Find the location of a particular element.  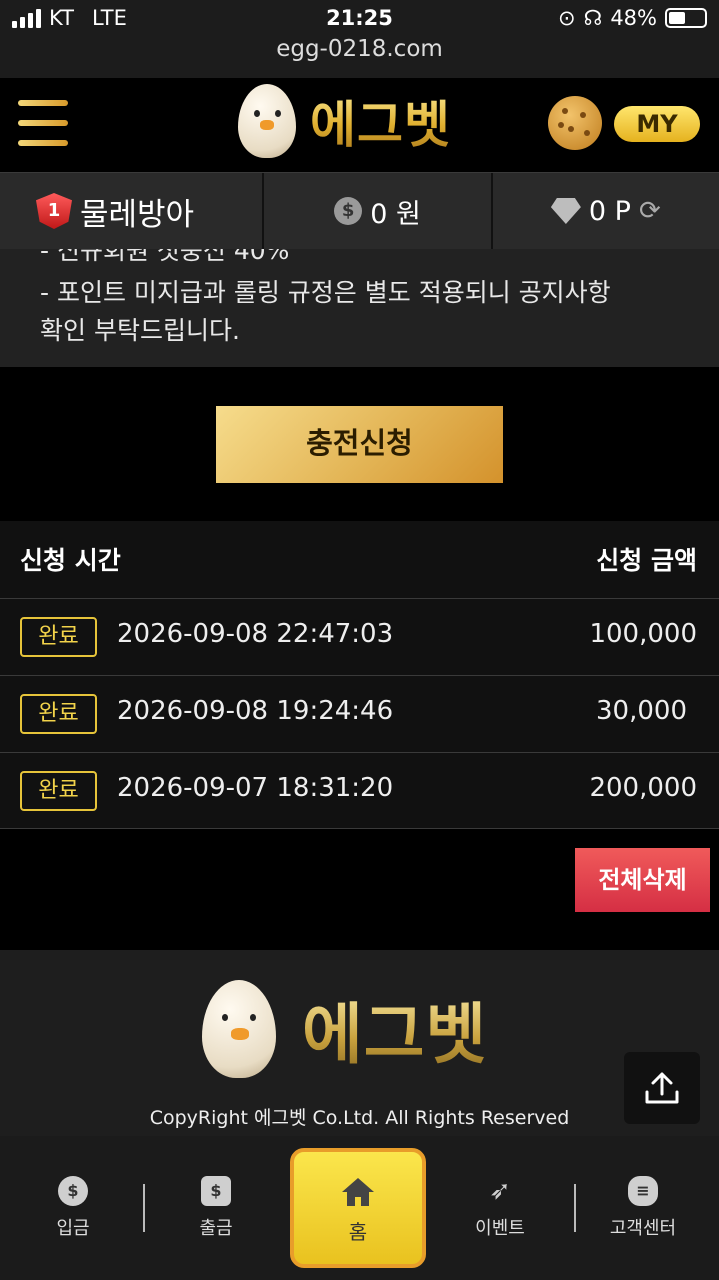

scroll-top-button is located at coordinates (662, 1088).